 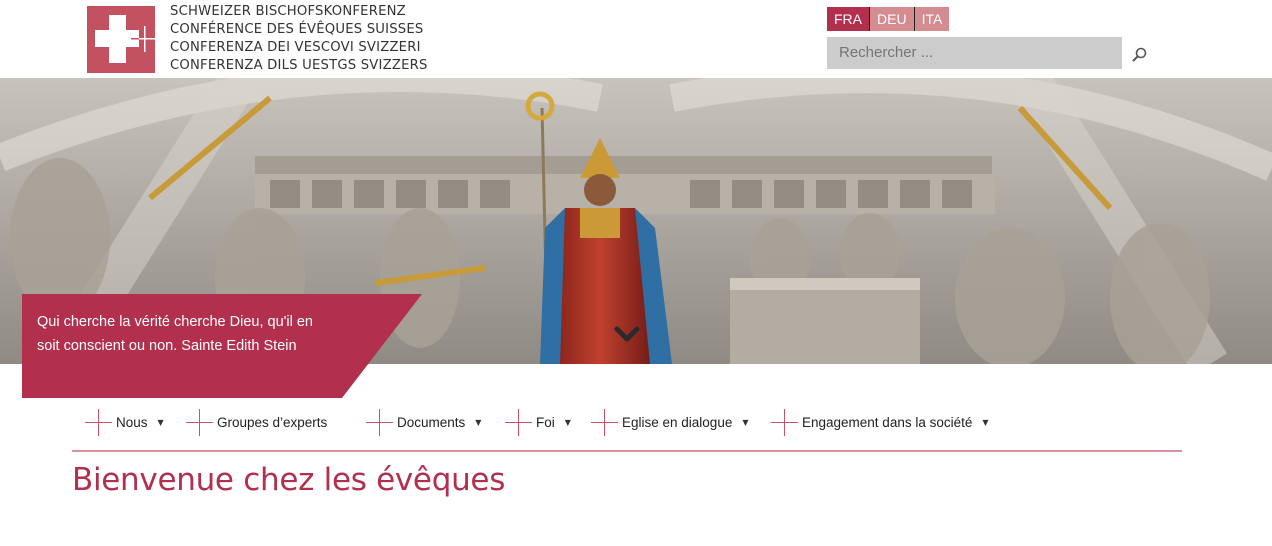 I want to click on page-title: Bienvenue chez les évêques, so click(x=289, y=480).